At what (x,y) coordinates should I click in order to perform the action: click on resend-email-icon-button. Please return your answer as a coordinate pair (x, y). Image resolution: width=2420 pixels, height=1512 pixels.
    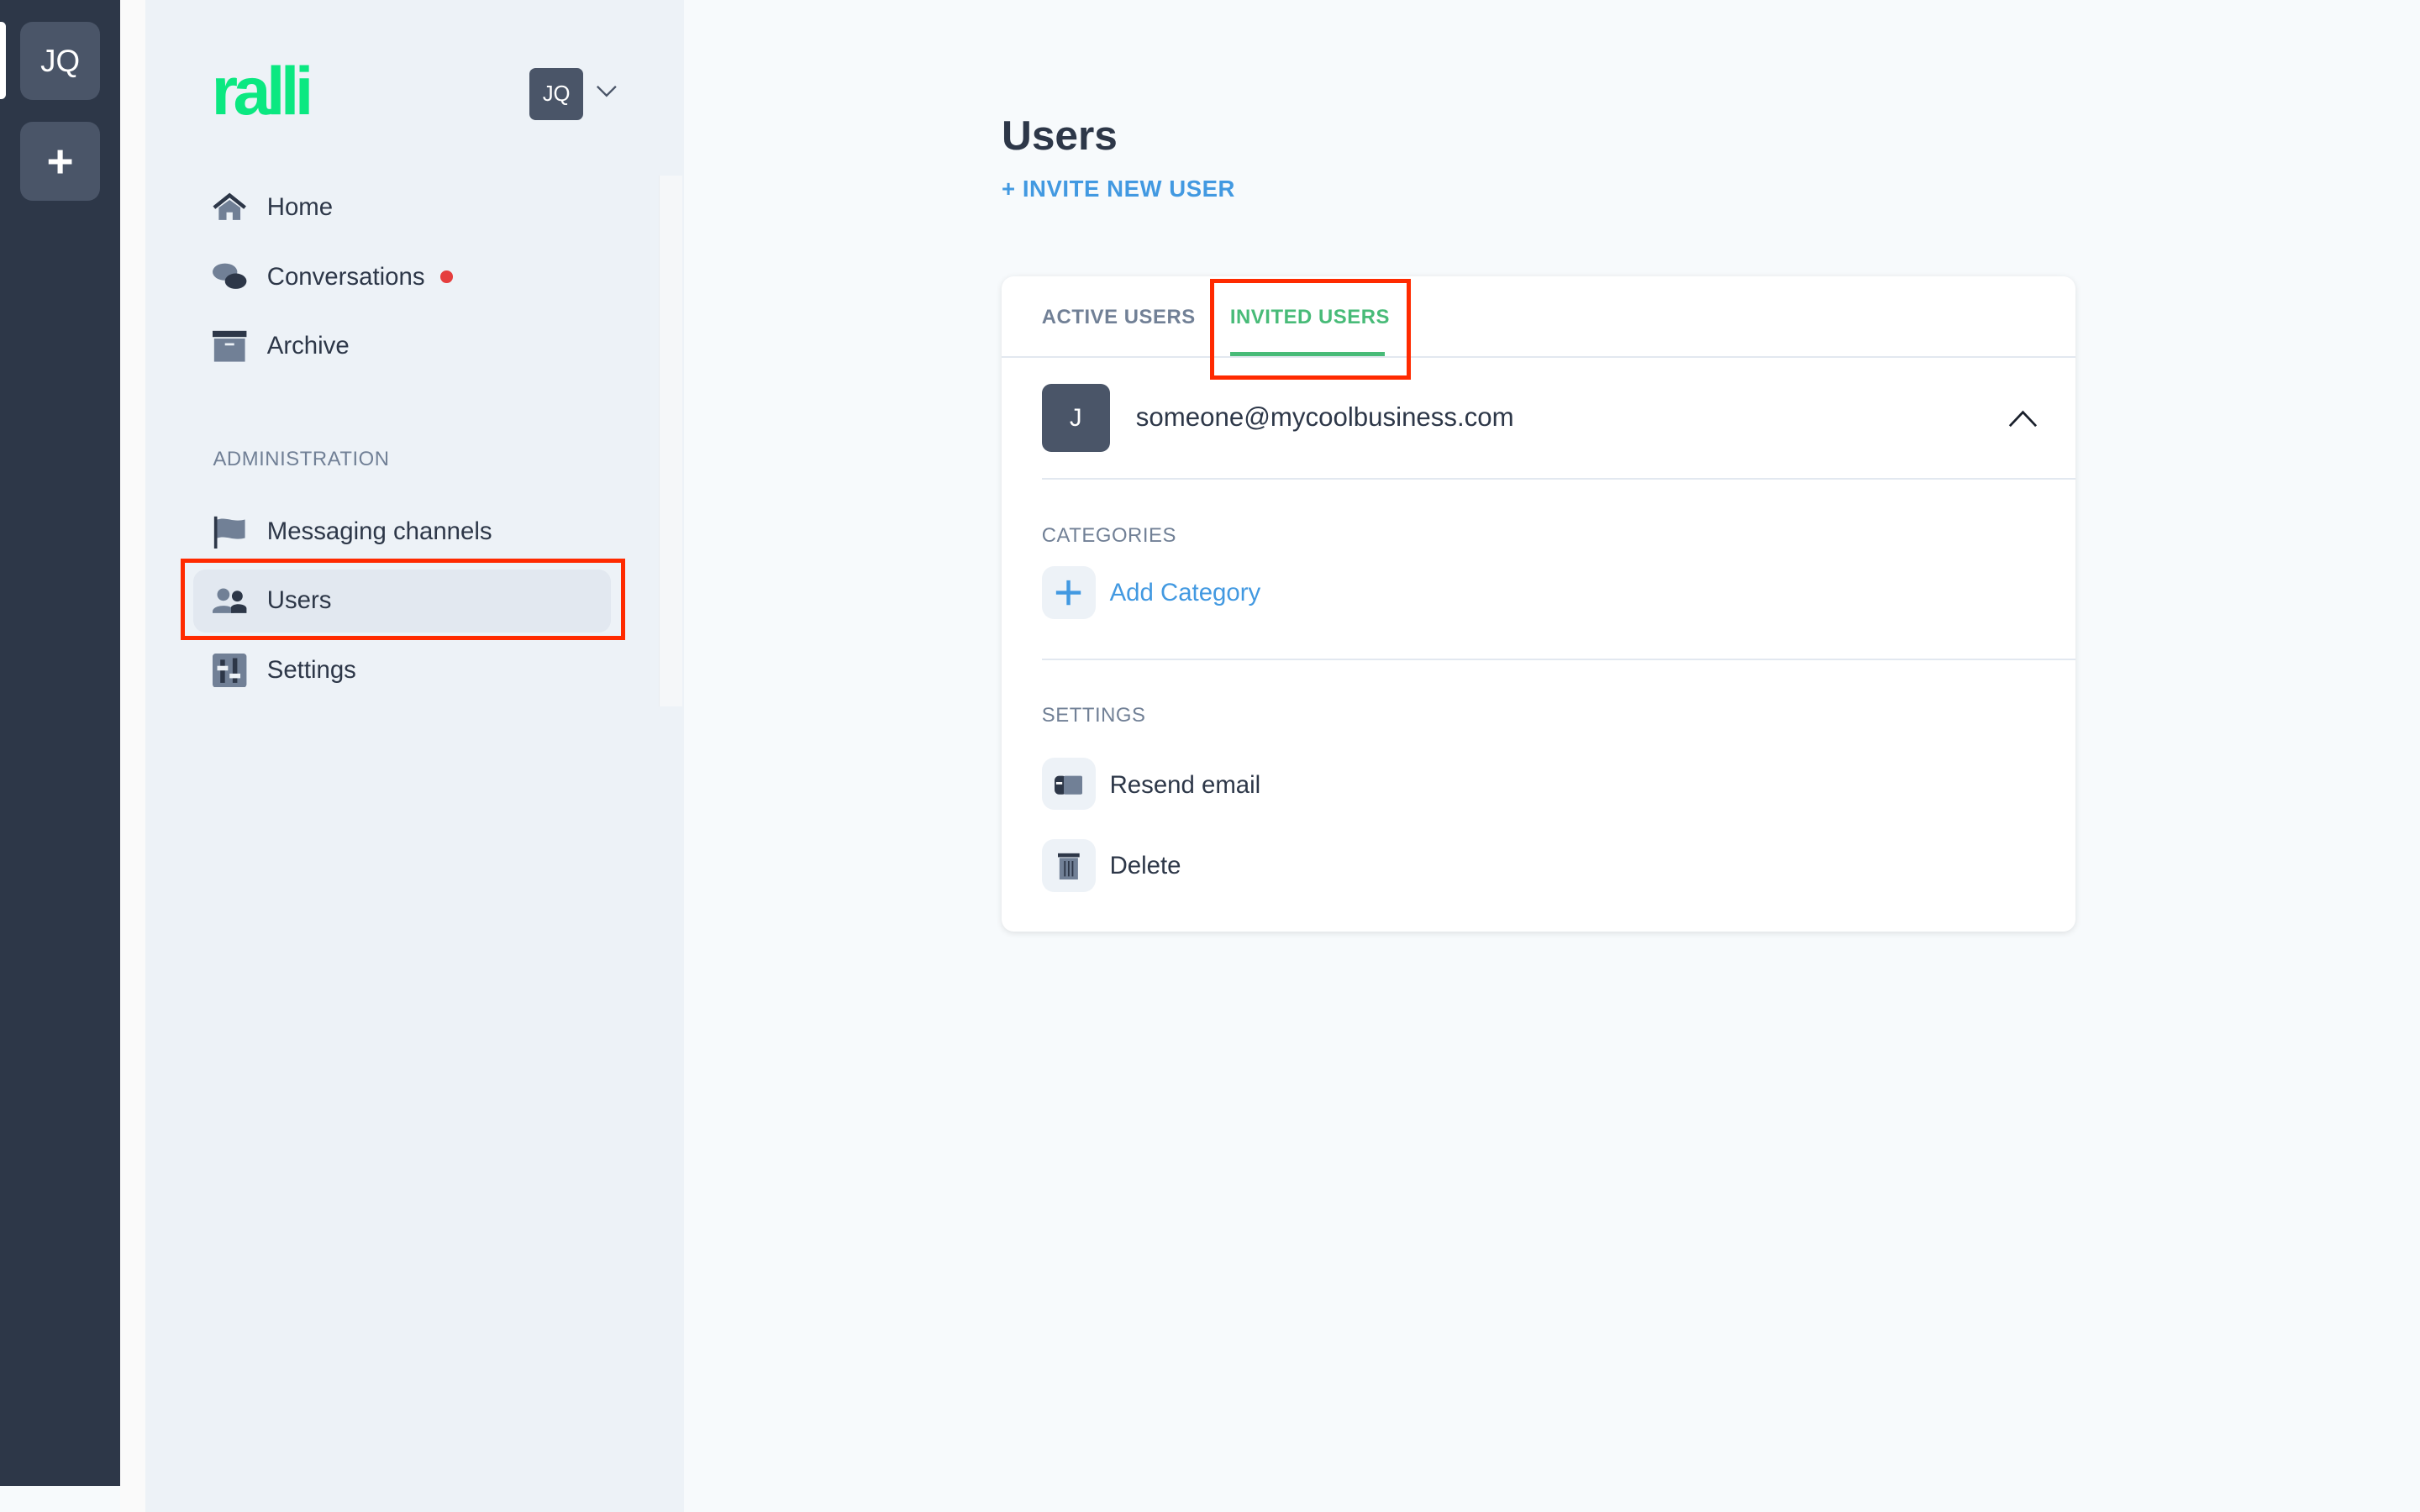
    Looking at the image, I should click on (1069, 784).